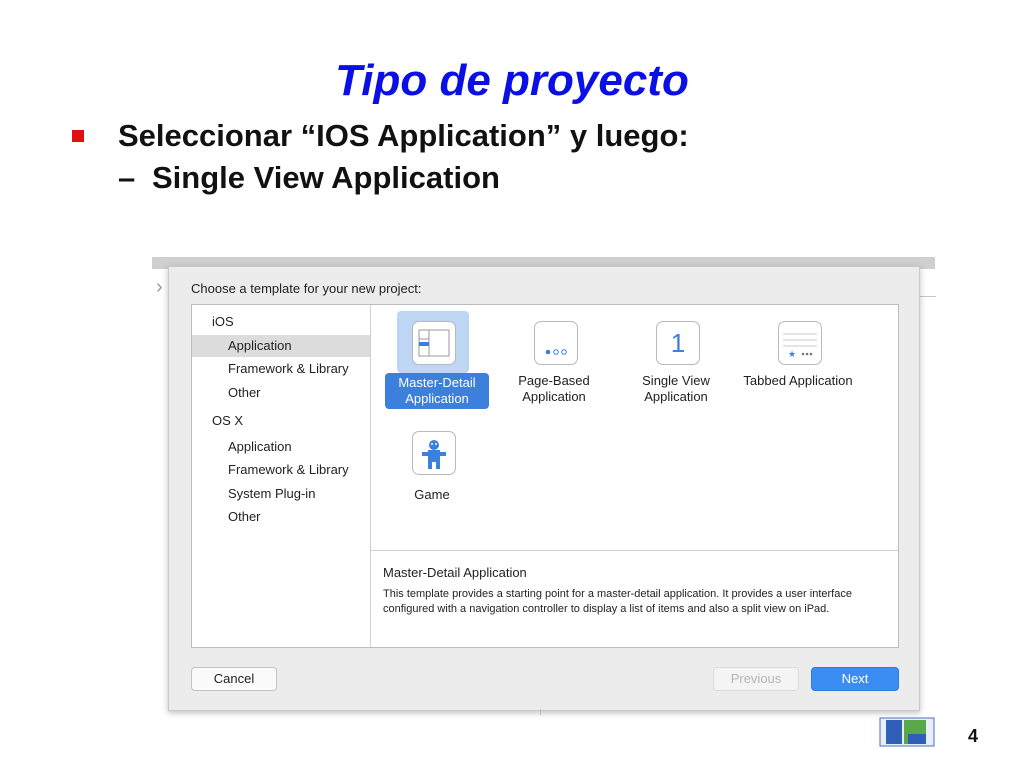 This screenshot has height=768, width=1024. Describe the element at coordinates (855, 679) in the screenshot. I see `next-button: Next` at that location.